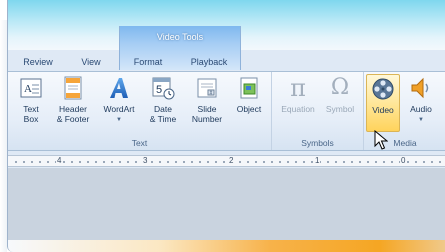  I want to click on audio-button: Audio ▼, so click(421, 104).